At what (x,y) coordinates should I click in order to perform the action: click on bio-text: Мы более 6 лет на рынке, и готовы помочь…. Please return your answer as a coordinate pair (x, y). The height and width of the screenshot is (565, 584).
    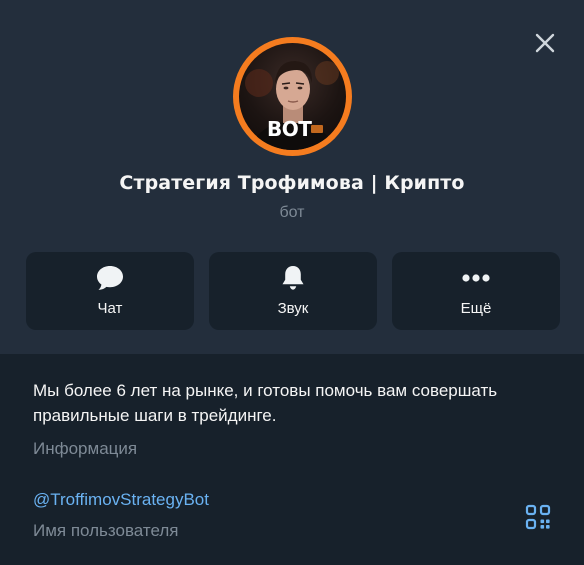
    Looking at the image, I should click on (268, 403).